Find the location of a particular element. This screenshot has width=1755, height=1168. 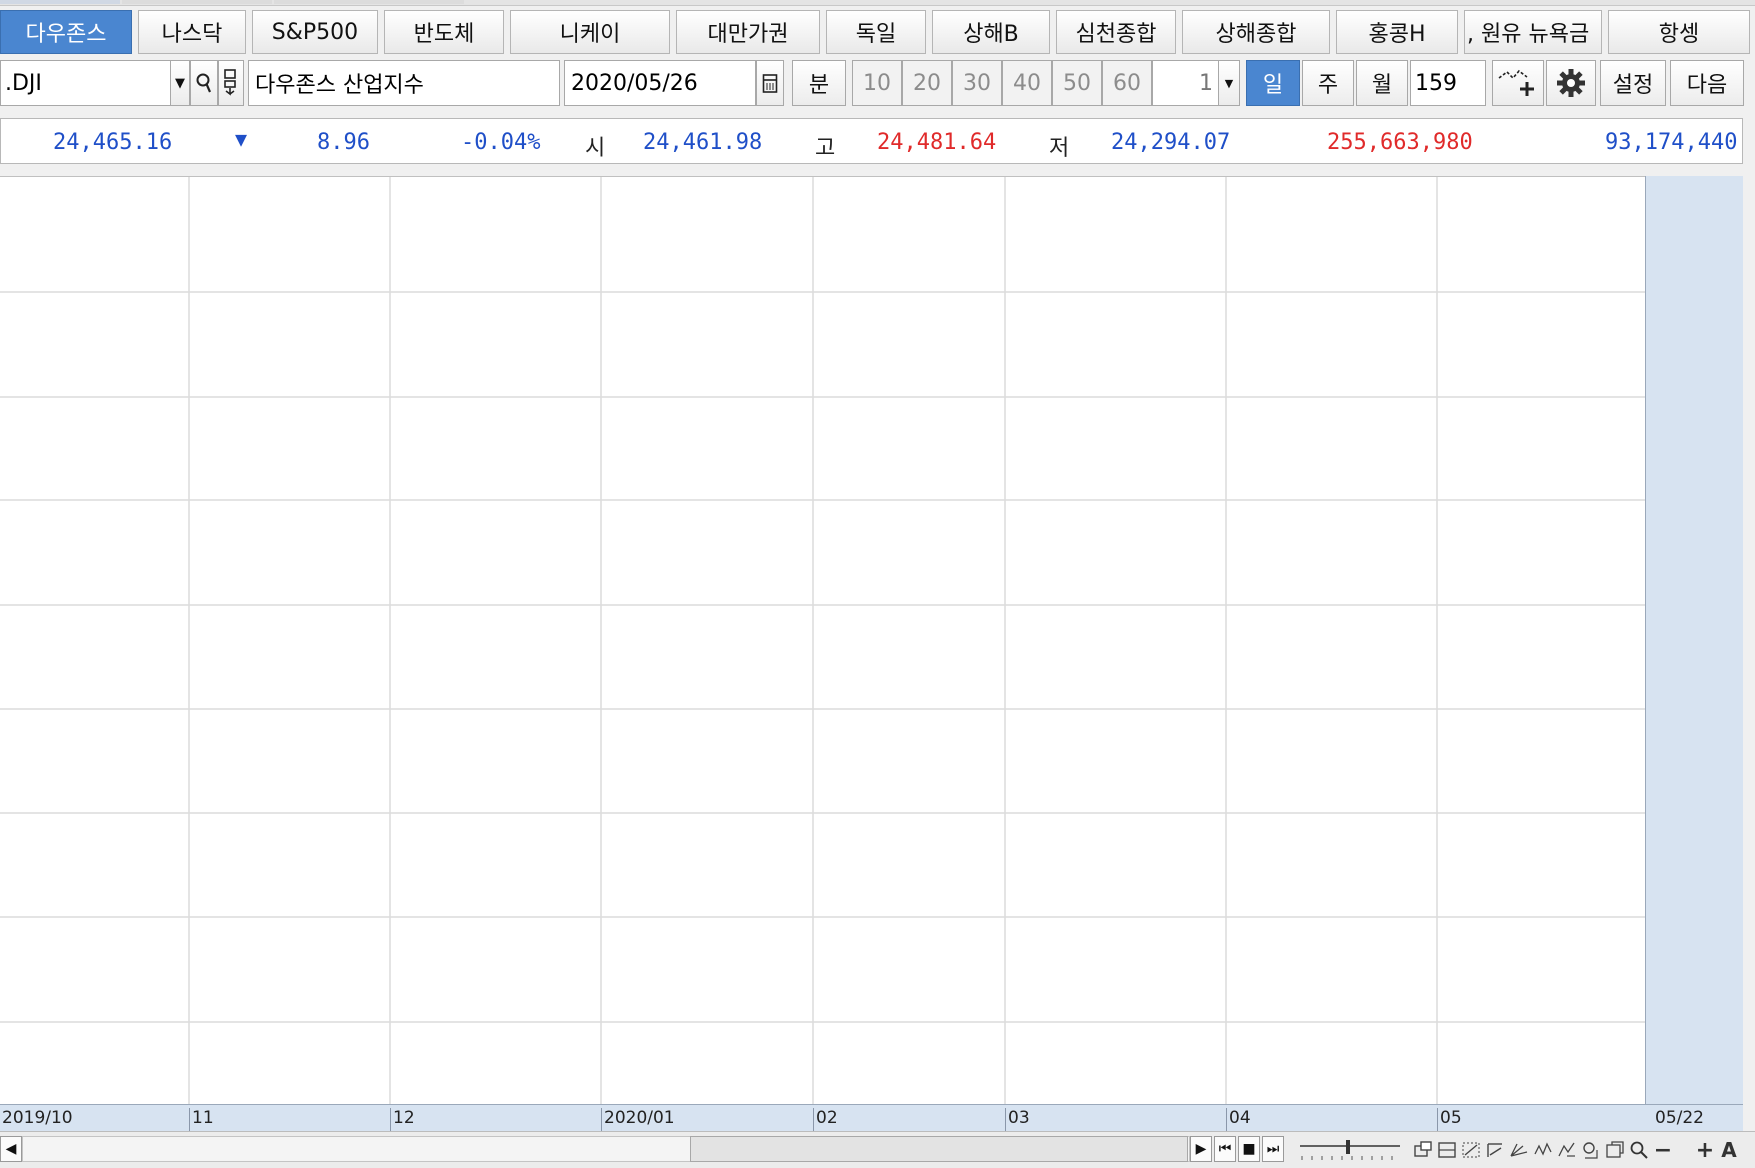

next-button: 다음 is located at coordinates (1707, 83).